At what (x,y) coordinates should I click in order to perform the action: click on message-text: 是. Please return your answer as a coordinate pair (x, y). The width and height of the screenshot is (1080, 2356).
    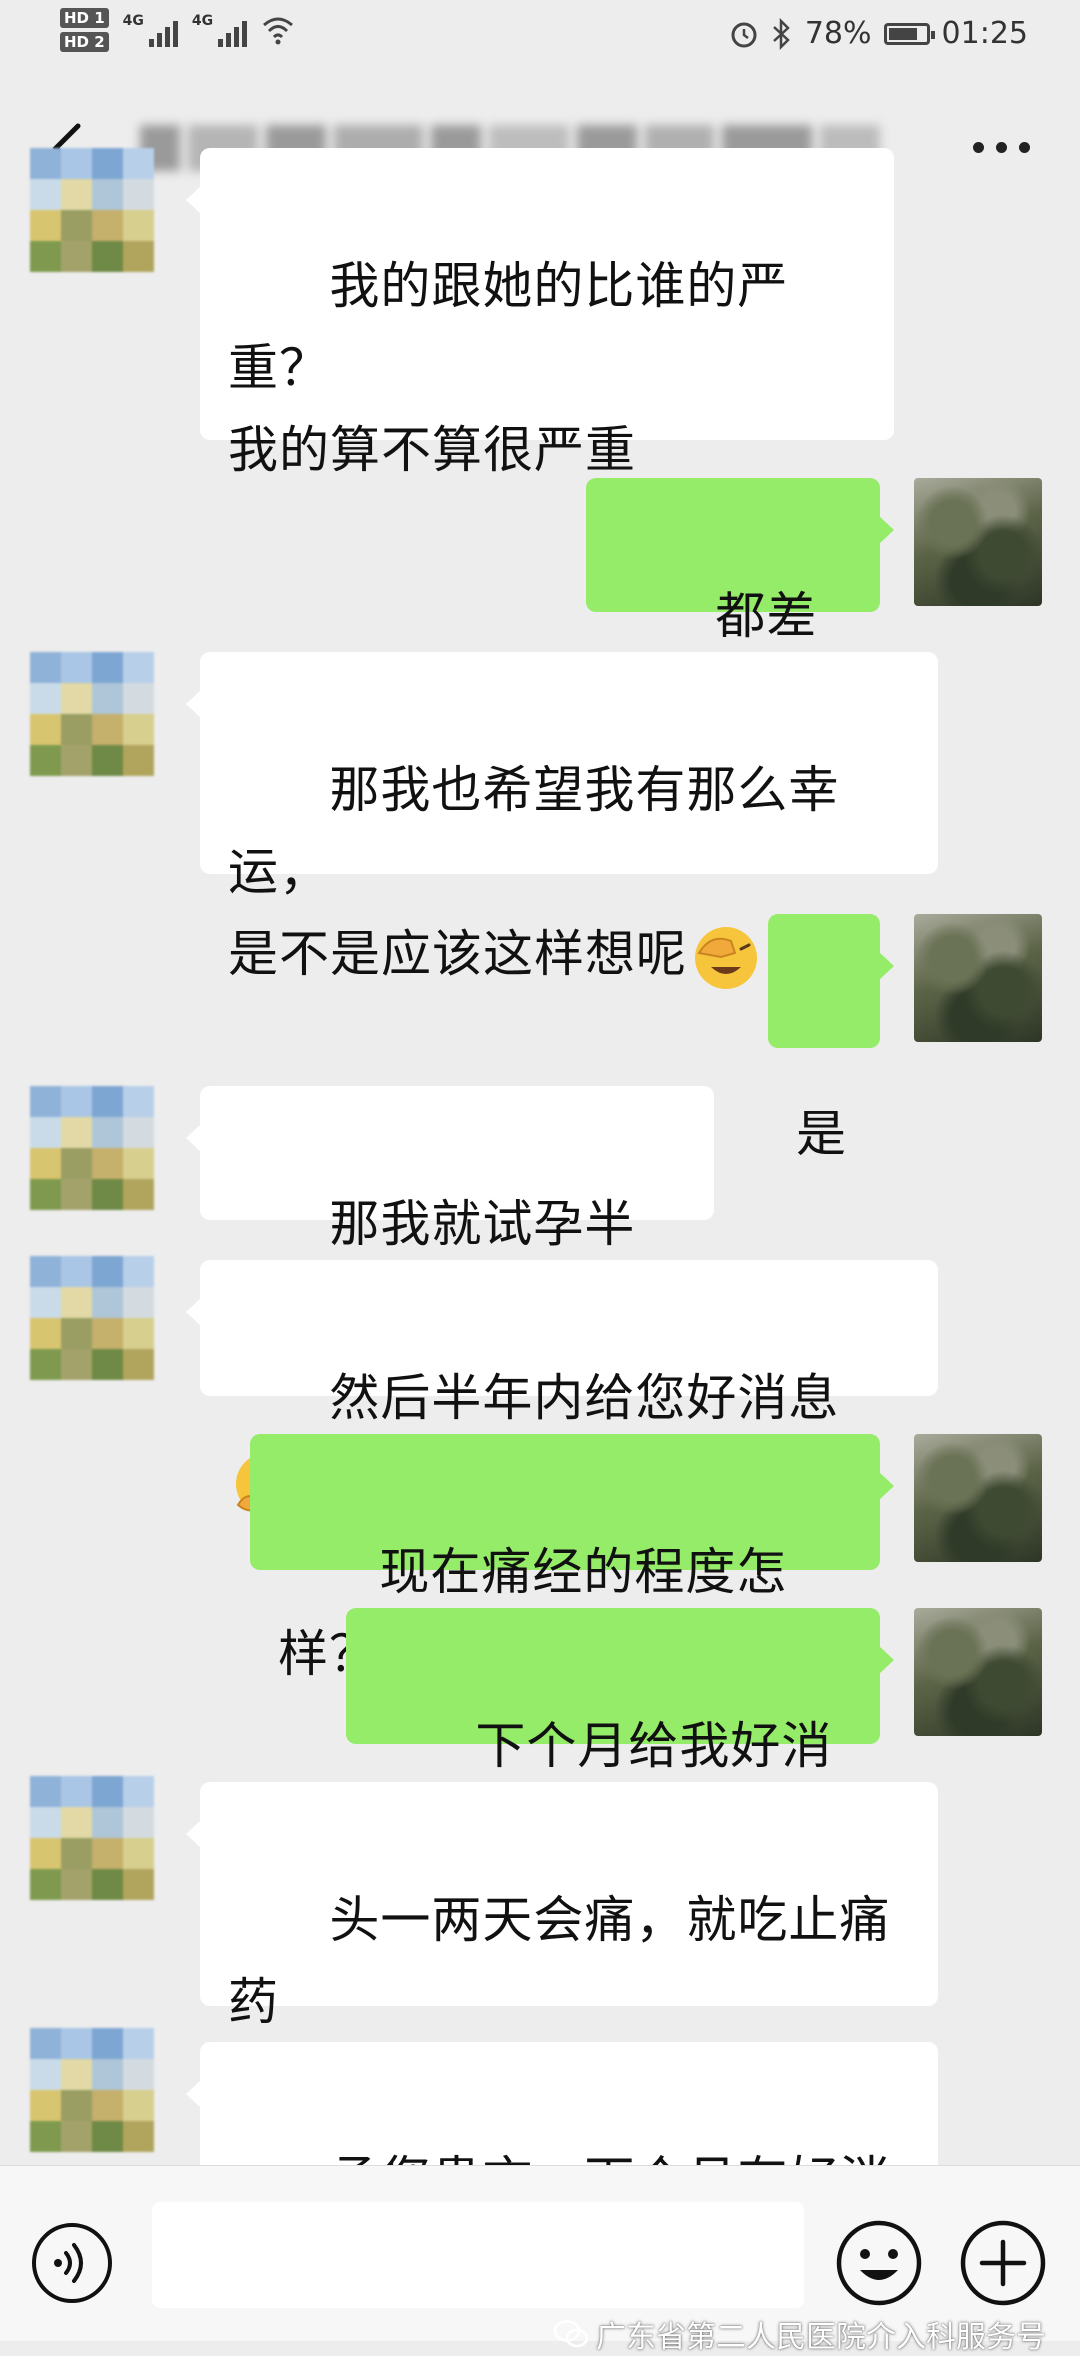
    Looking at the image, I should click on (821, 1134).